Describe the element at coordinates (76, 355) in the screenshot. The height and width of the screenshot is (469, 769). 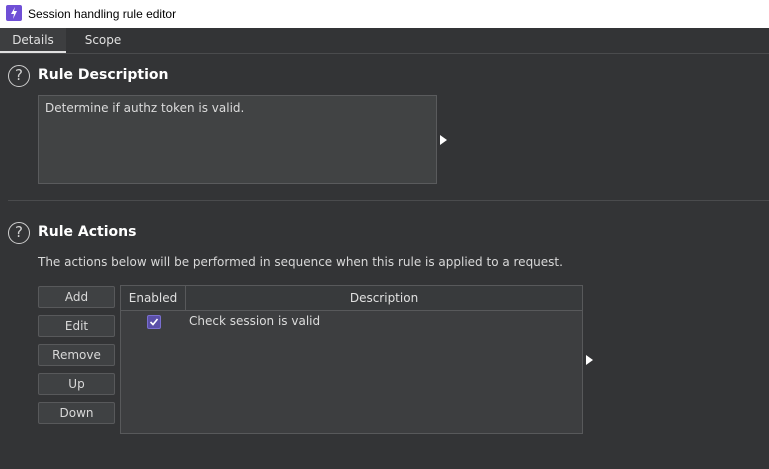
I see `remove-button: Remove` at that location.